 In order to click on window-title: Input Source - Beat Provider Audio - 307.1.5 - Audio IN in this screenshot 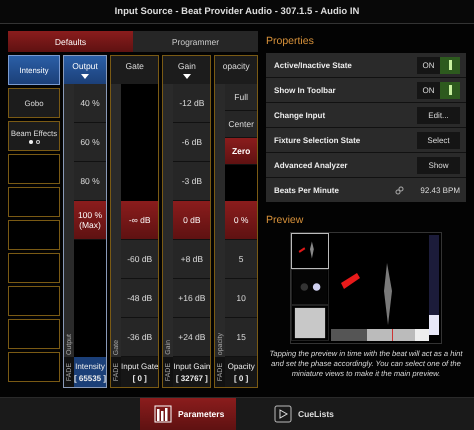, I will do `click(237, 11)`.